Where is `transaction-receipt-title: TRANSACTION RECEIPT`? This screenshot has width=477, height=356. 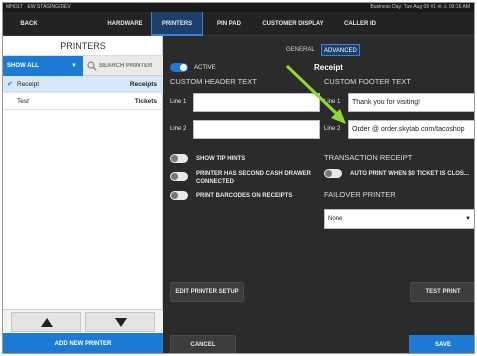 transaction-receipt-title: TRANSACTION RECEIPT is located at coordinates (368, 157).